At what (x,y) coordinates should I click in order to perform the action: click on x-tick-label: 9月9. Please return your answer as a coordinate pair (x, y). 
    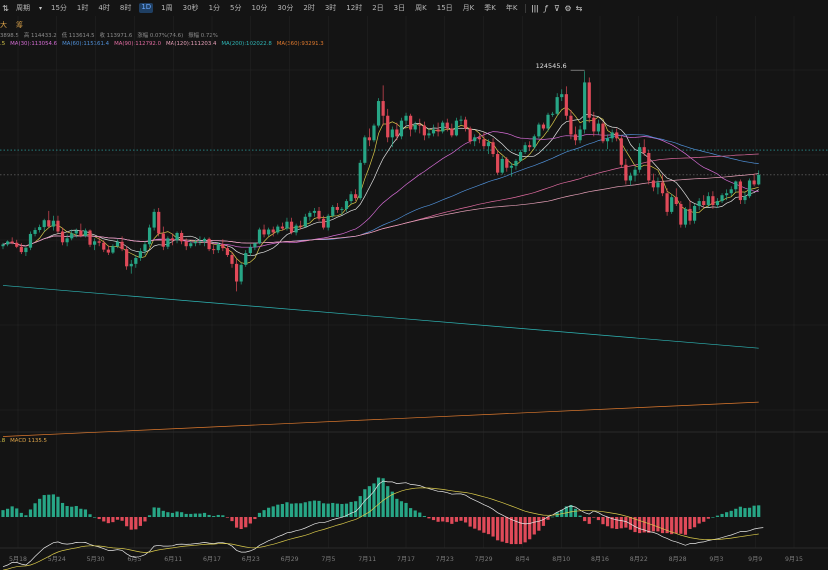
    Looking at the image, I should click on (755, 559).